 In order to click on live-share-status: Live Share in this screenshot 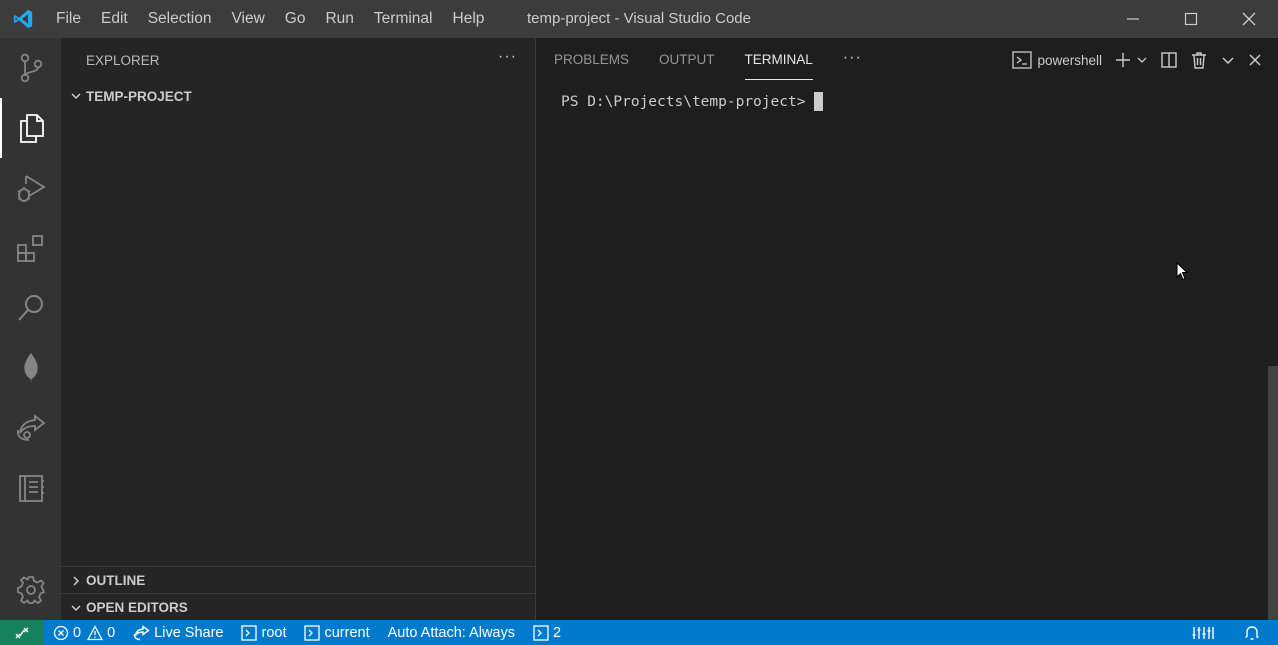, I will do `click(178, 632)`.